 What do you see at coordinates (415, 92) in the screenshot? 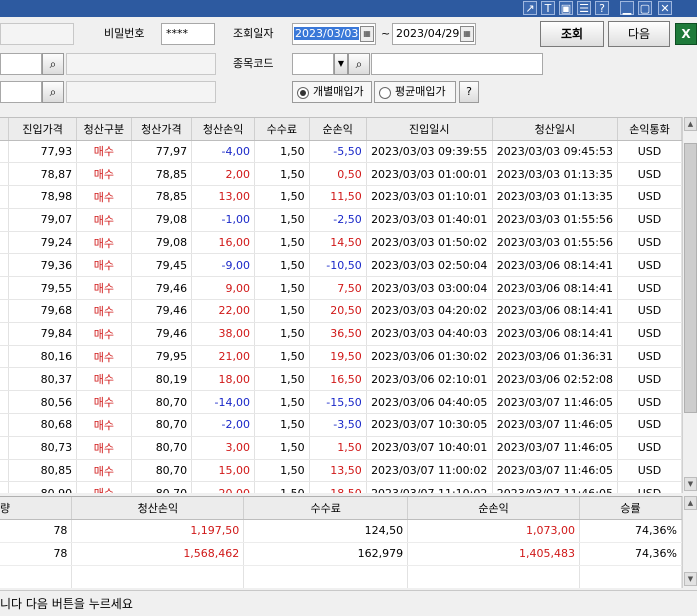
I see `radio-average: 평균매입가` at bounding box center [415, 92].